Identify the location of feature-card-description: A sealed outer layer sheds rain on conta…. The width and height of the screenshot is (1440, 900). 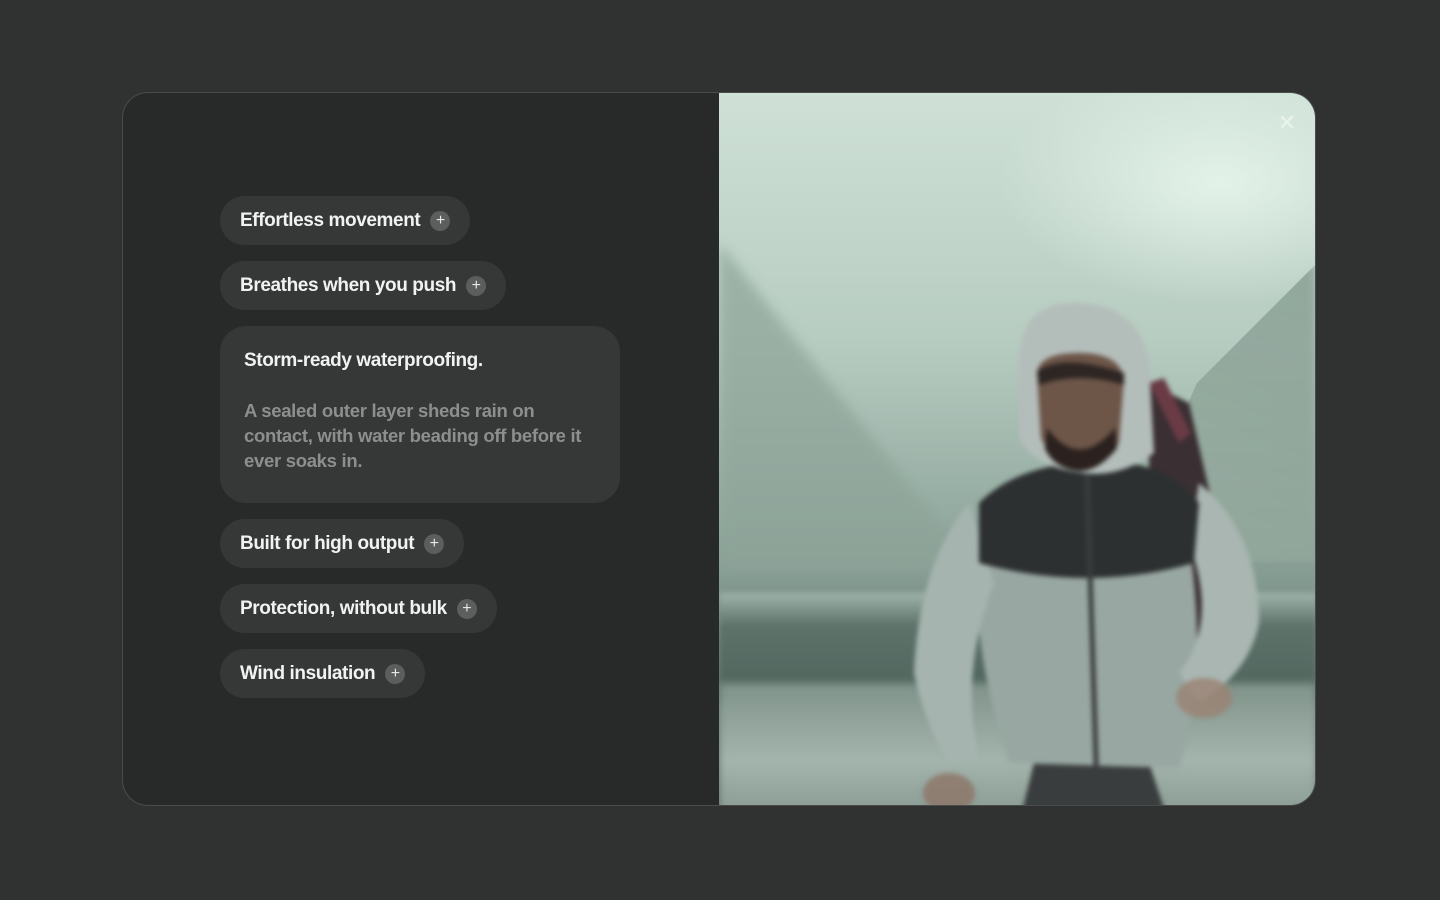
(413, 435).